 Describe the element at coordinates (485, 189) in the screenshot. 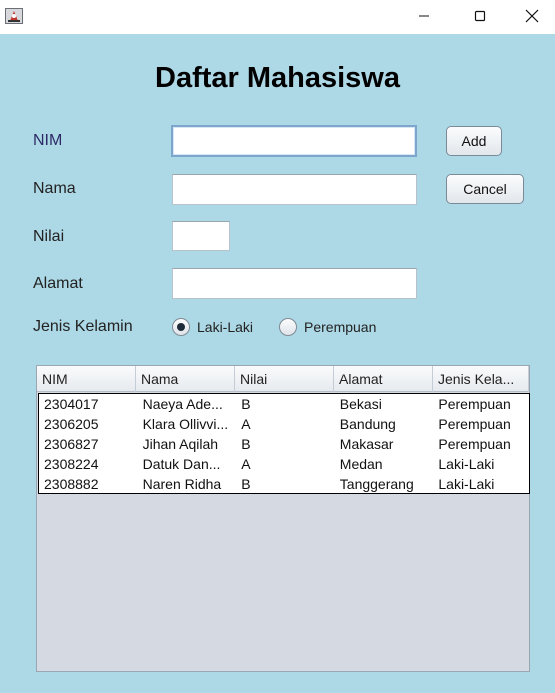

I see `cancel-button: Cancel` at that location.